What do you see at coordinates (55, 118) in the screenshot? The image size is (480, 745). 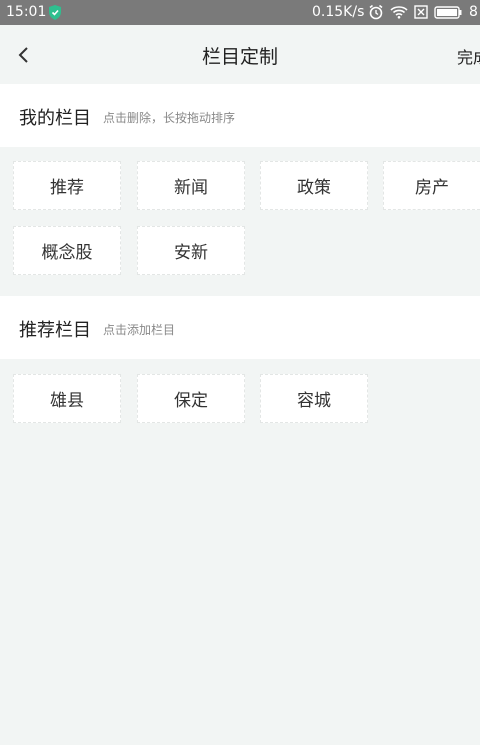 I see `my-columns-title: 我的栏目` at bounding box center [55, 118].